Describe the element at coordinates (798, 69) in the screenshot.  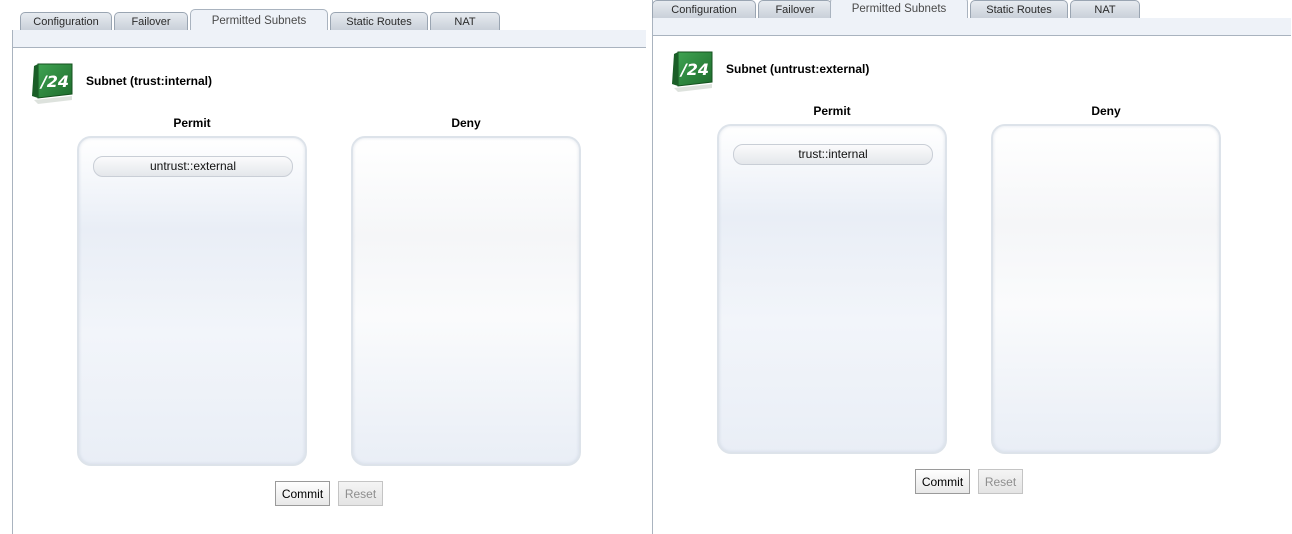
I see `subnet-title: Subnet (untrust:external)` at that location.